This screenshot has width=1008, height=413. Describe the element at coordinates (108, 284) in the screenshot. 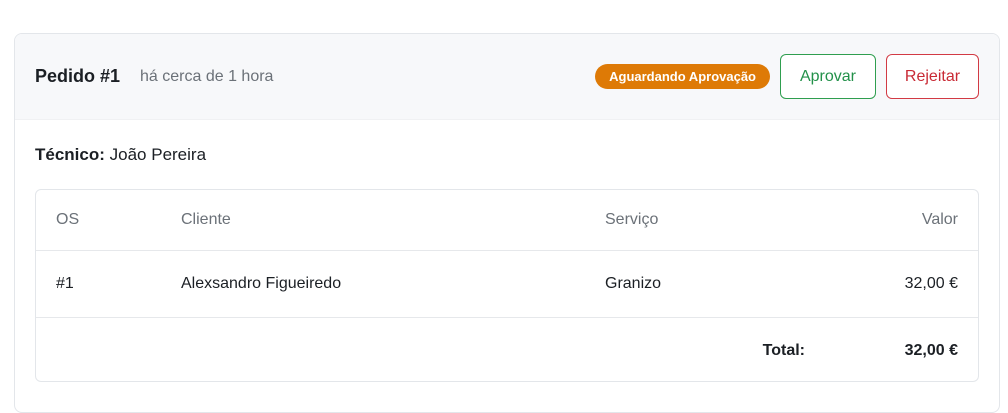

I see `cell-os: #1` at that location.